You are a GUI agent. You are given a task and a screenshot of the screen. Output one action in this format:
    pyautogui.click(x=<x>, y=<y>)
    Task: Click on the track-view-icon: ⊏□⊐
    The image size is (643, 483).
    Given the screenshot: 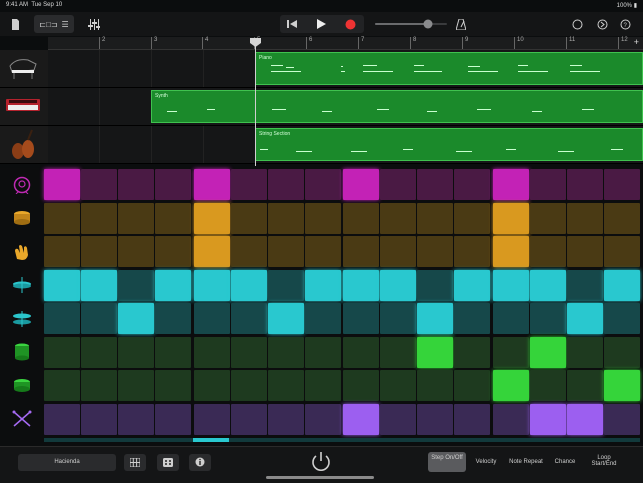 What is the action you would take?
    pyautogui.click(x=48, y=24)
    